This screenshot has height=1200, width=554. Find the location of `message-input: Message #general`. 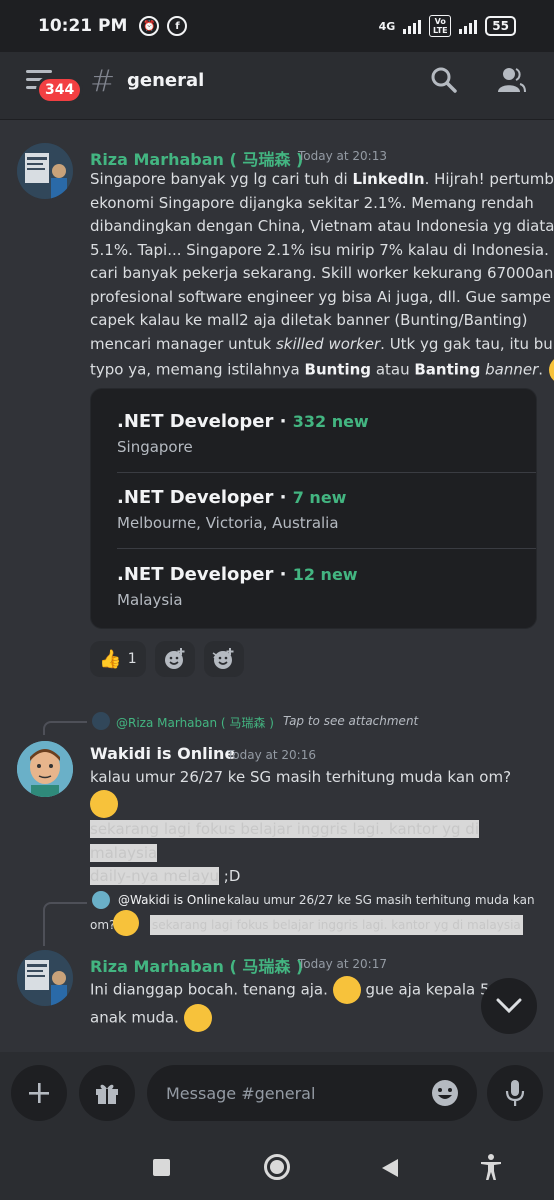

message-input: Message #general is located at coordinates (312, 1093).